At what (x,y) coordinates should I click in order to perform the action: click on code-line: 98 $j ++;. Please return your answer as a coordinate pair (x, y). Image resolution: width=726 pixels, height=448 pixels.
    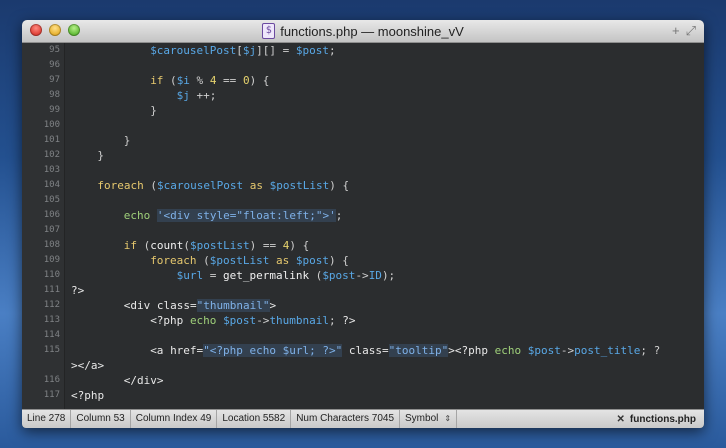
    Looking at the image, I should click on (376, 95).